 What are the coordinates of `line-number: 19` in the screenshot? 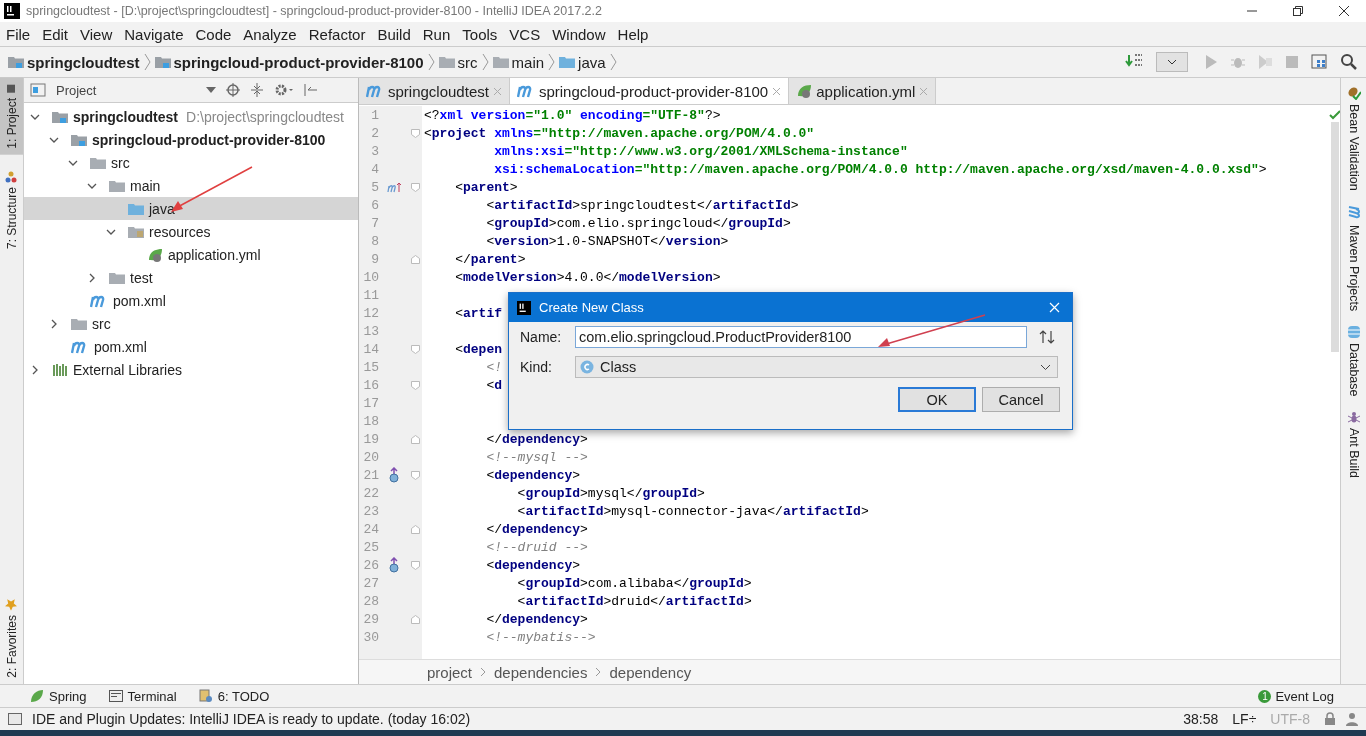 It's located at (370, 439).